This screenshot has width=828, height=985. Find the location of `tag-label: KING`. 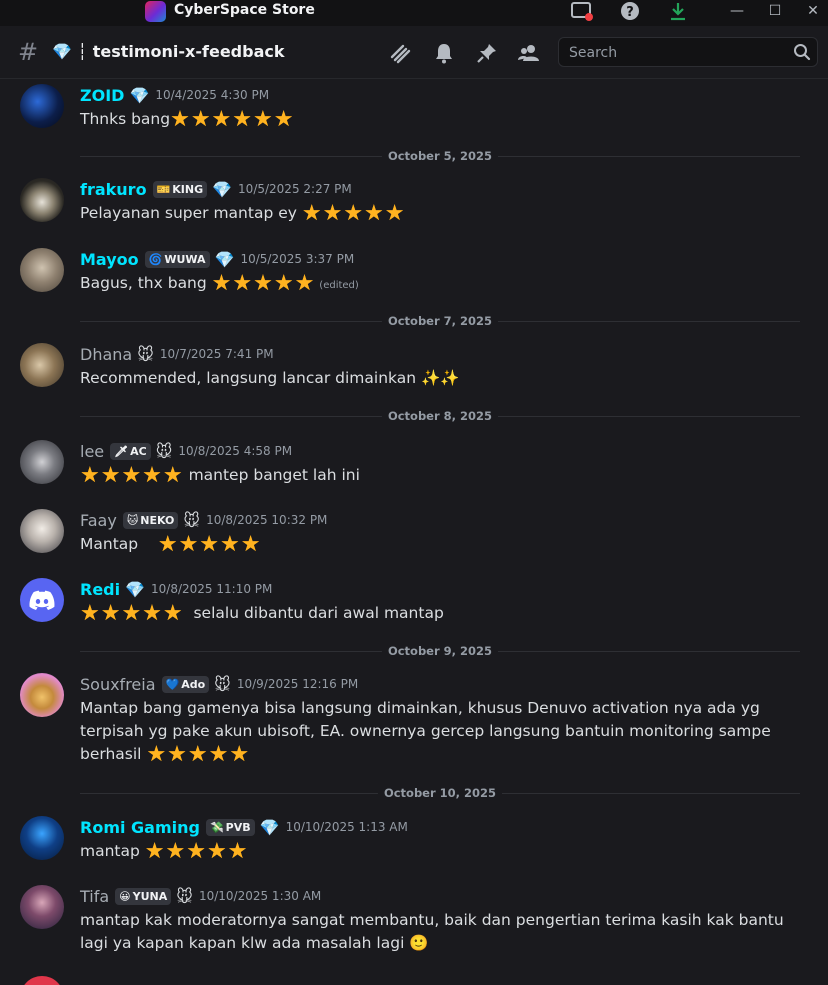

tag-label: KING is located at coordinates (188, 189).